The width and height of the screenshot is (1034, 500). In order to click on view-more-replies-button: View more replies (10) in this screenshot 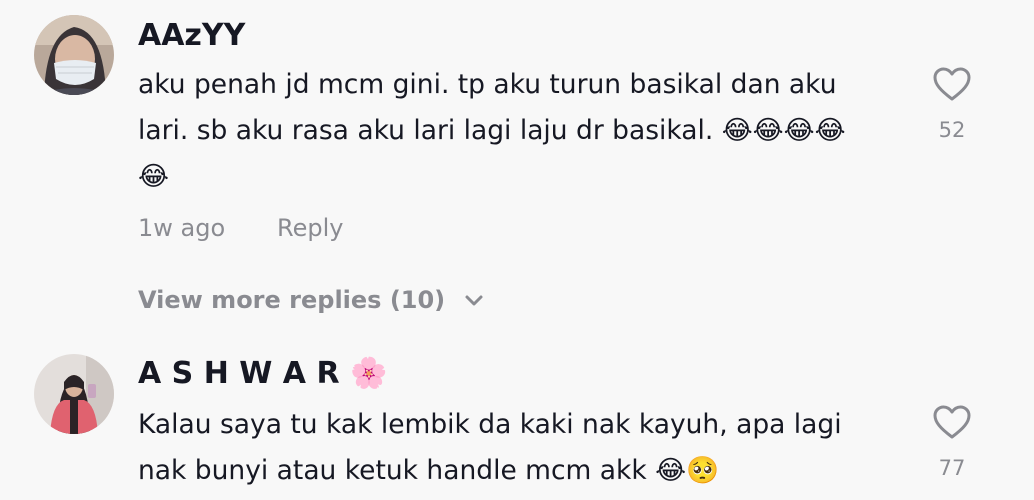, I will do `click(311, 300)`.